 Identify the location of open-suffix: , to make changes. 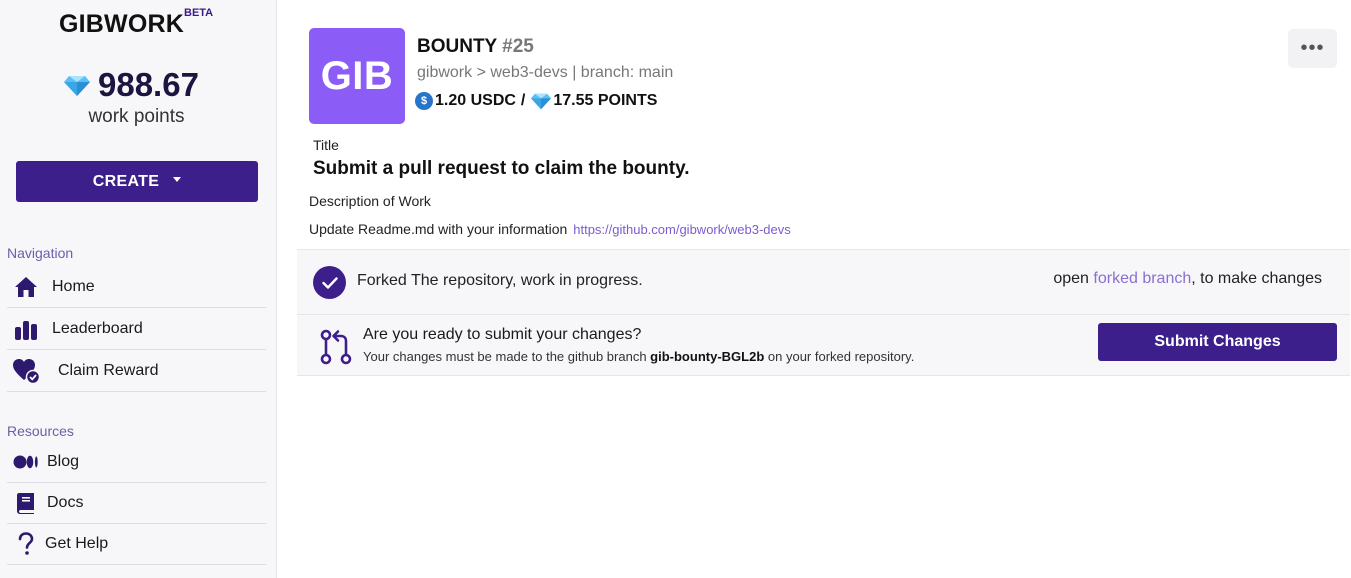
(1256, 278).